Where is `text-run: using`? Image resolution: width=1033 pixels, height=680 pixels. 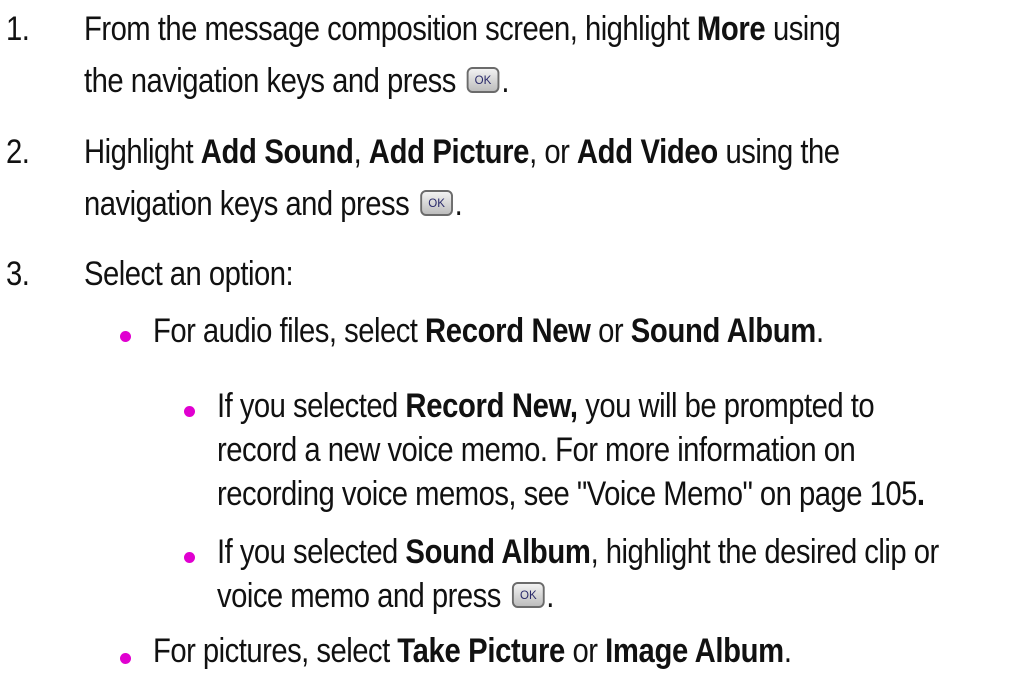 text-run: using is located at coordinates (803, 29).